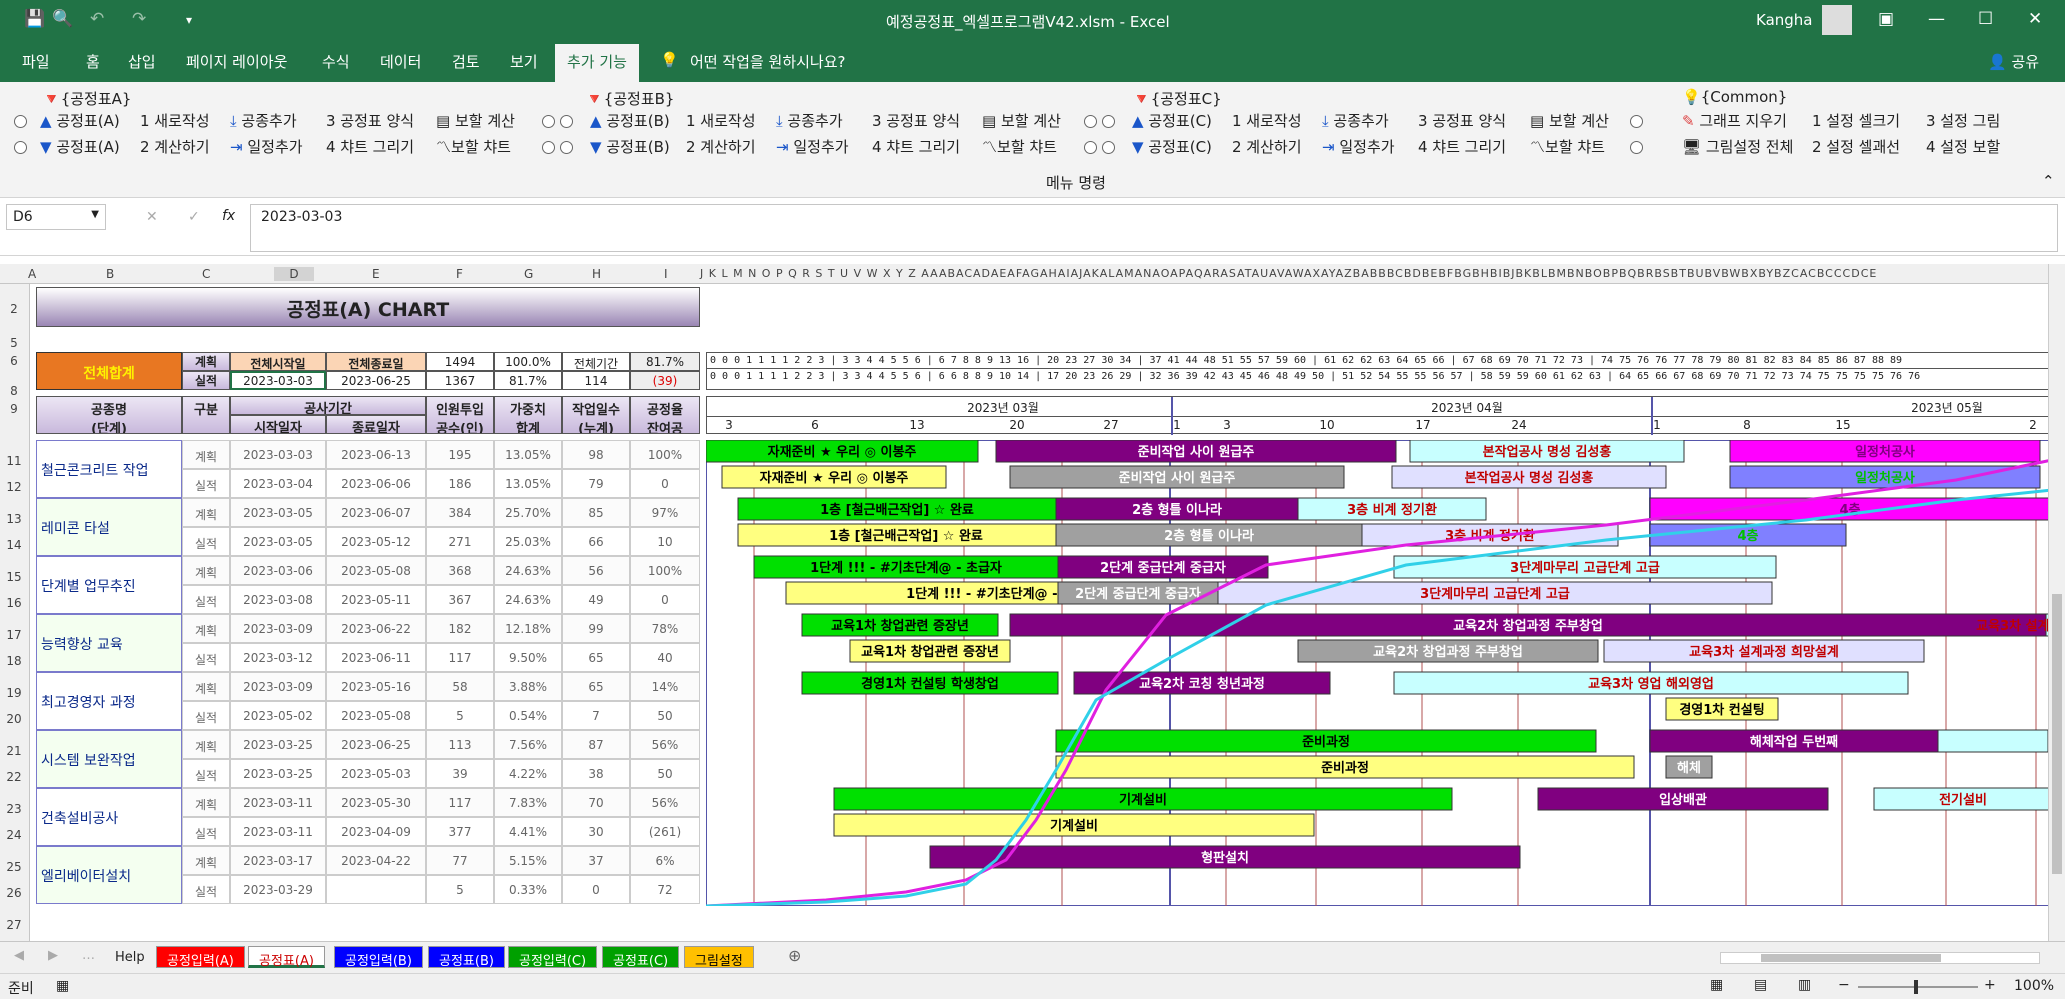 This screenshot has height=999, width=2065. What do you see at coordinates (278, 380) in the screenshot?
I see `cell-d6: 2023-03-03` at bounding box center [278, 380].